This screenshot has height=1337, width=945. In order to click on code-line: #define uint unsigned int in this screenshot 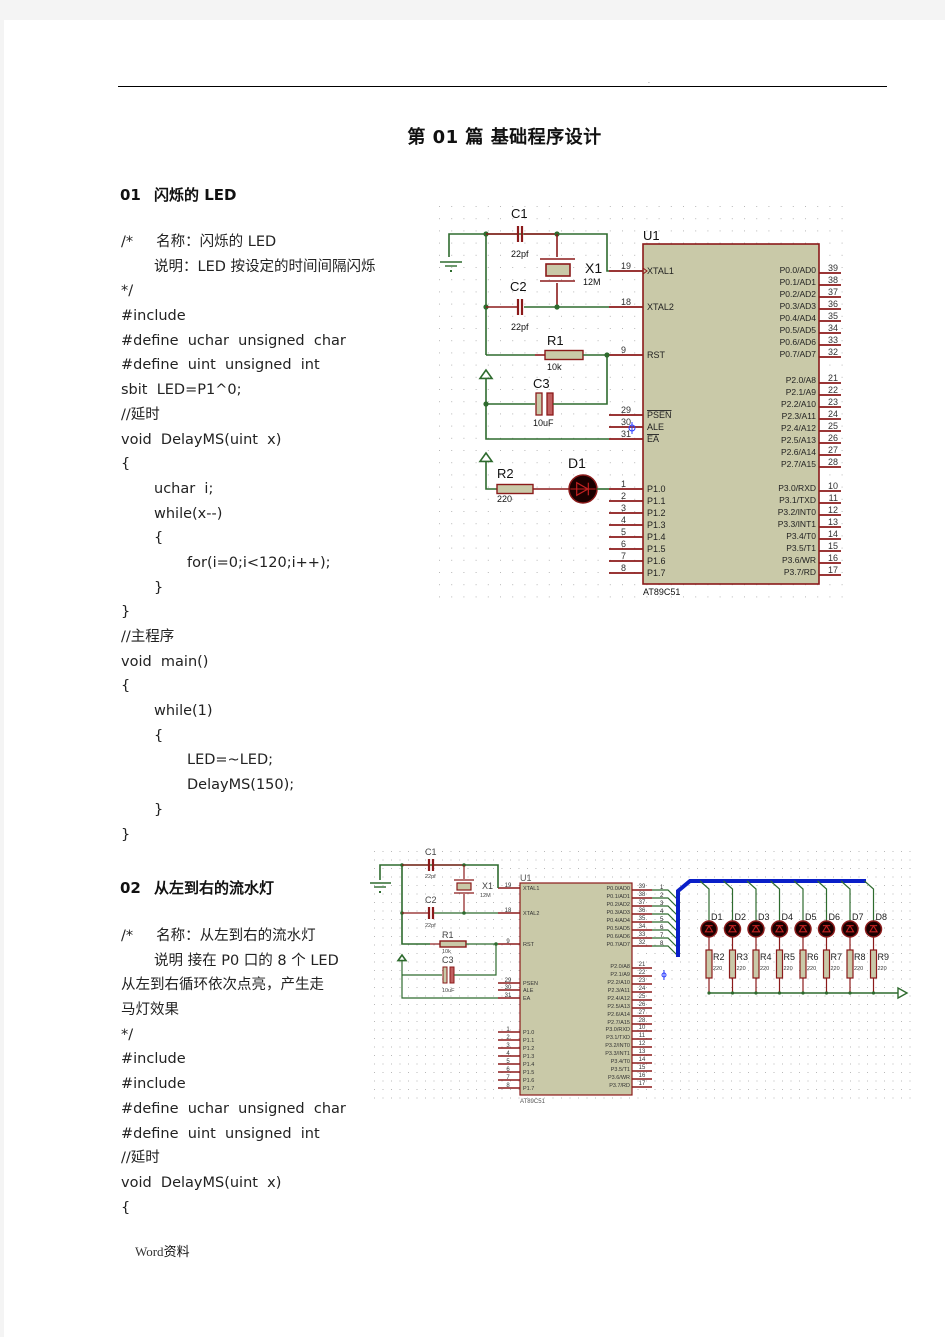, I will do `click(220, 365)`.